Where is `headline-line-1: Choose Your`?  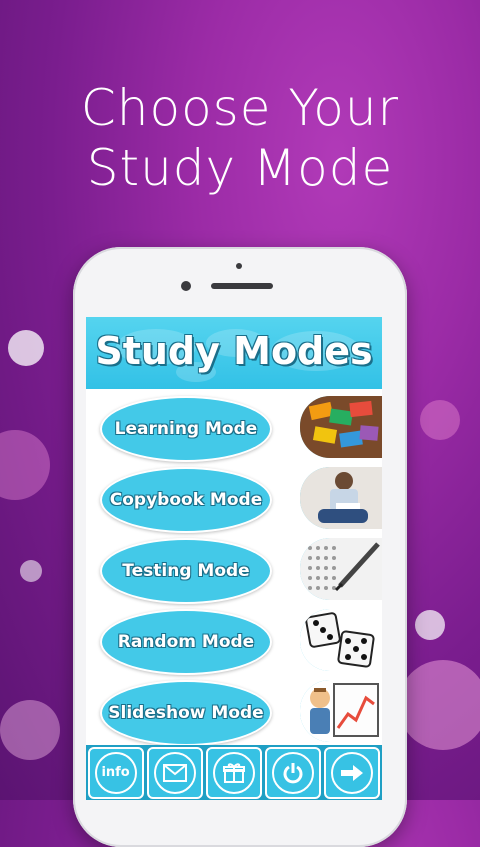 headline-line-1: Choose Your is located at coordinates (240, 108).